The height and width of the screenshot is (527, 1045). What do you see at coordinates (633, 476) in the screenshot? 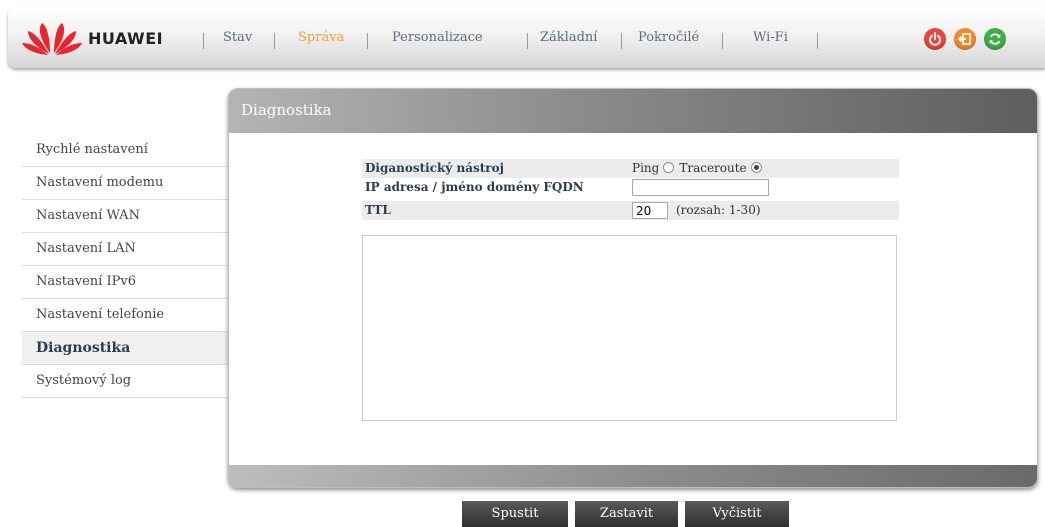
I see `panel-footer` at bounding box center [633, 476].